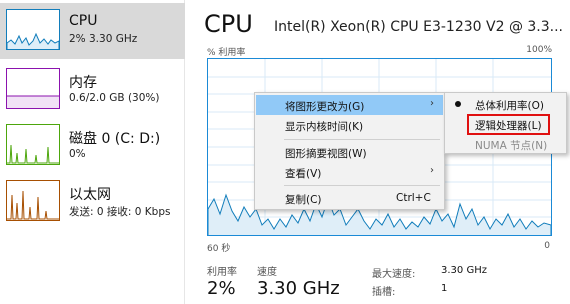  Describe the element at coordinates (92, 31) in the screenshot. I see `sidebar-item-cpu: CPU 2% 3.30 GHz` at that location.